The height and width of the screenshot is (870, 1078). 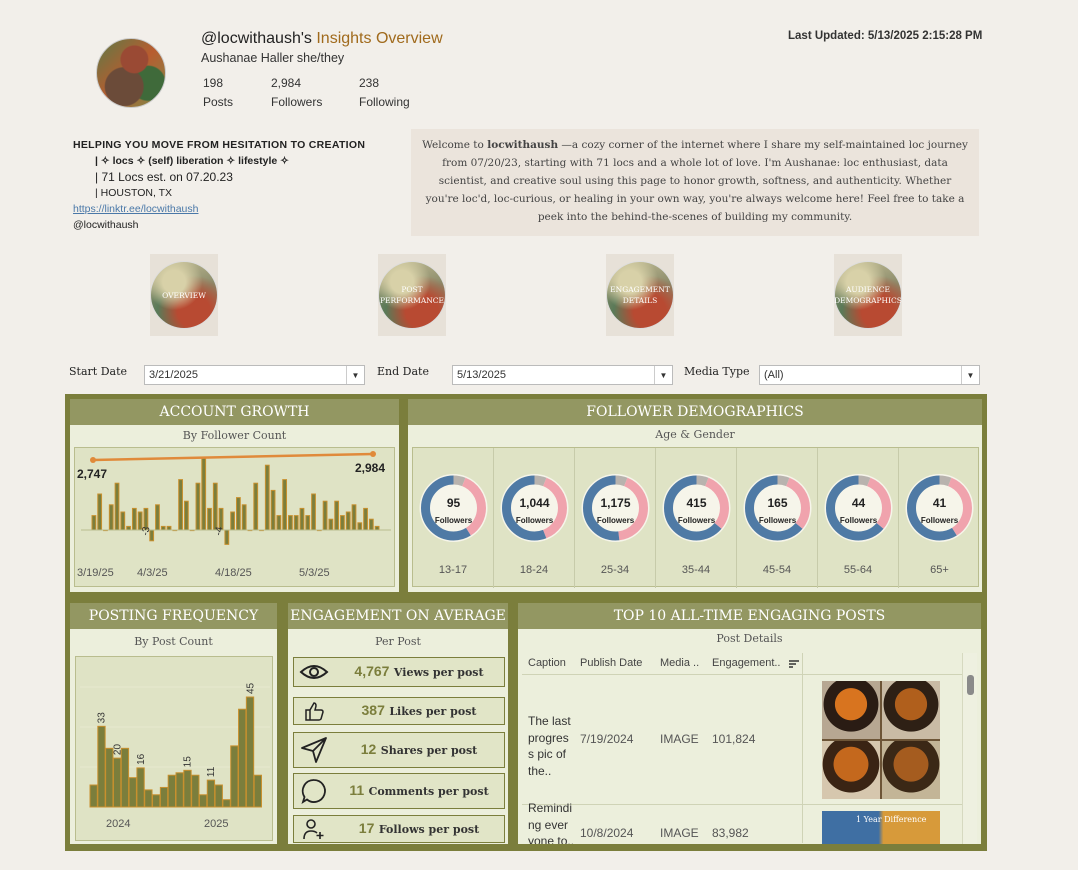 What do you see at coordinates (547, 663) in the screenshot?
I see `column-header-caption: Caption` at bounding box center [547, 663].